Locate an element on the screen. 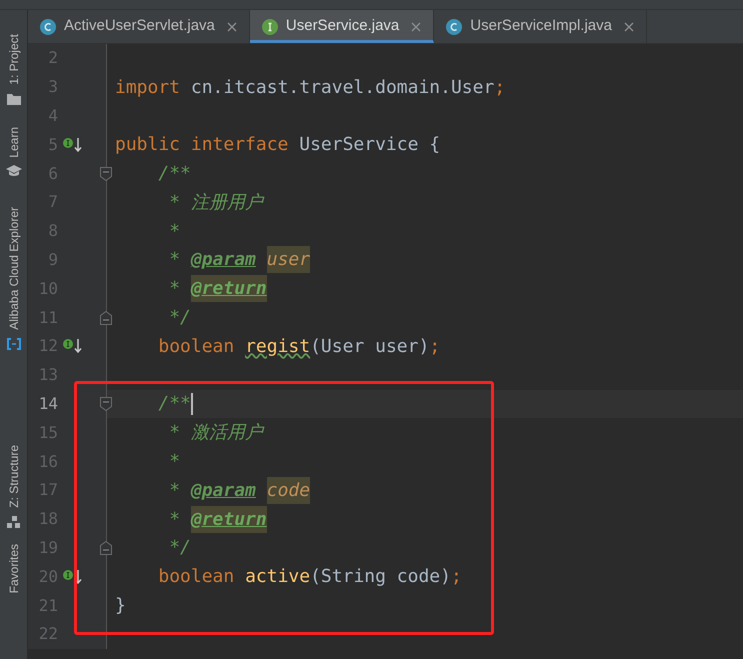 This screenshot has height=659, width=743. tool-window-button: Z: Structure is located at coordinates (14, 476).